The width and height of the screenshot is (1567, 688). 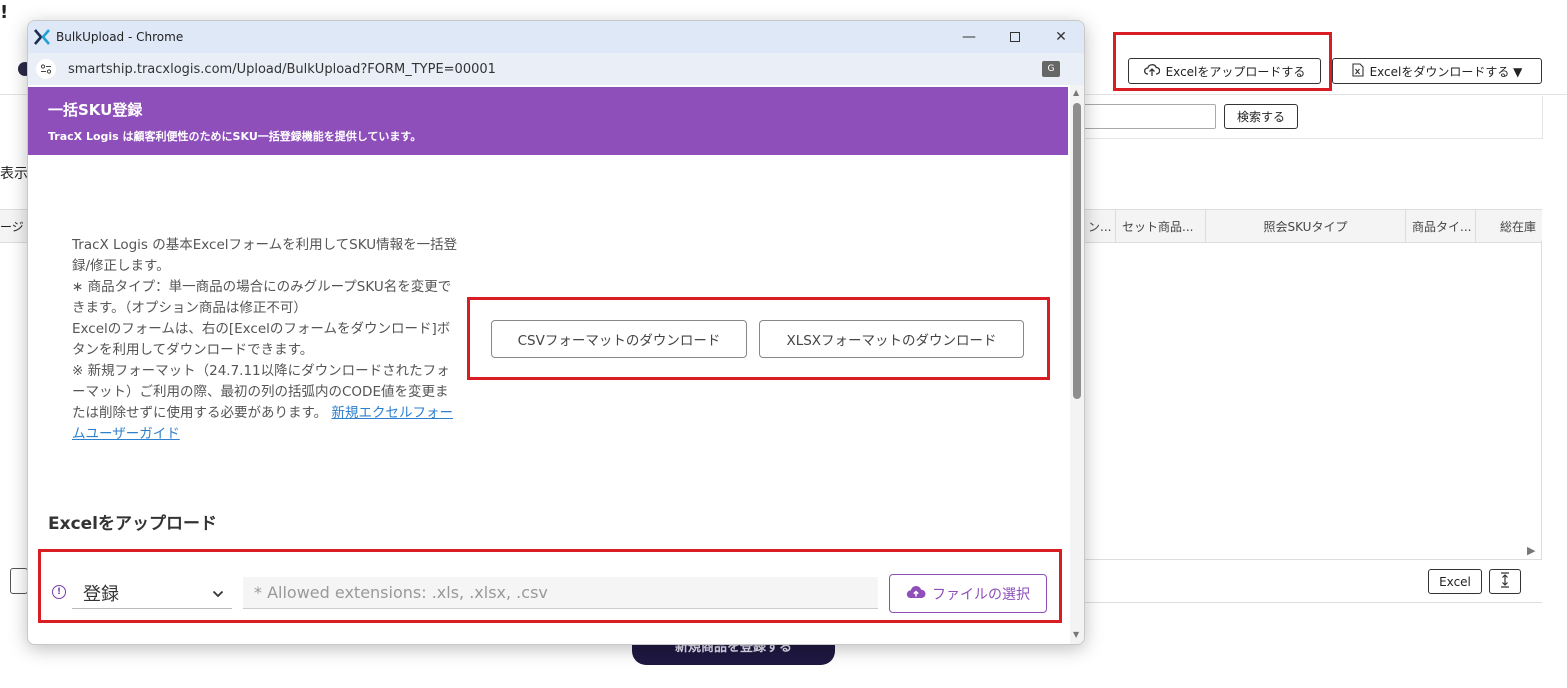 What do you see at coordinates (1446, 71) in the screenshot?
I see `download-excel-label: Excelをダウンロードする ▼` at bounding box center [1446, 71].